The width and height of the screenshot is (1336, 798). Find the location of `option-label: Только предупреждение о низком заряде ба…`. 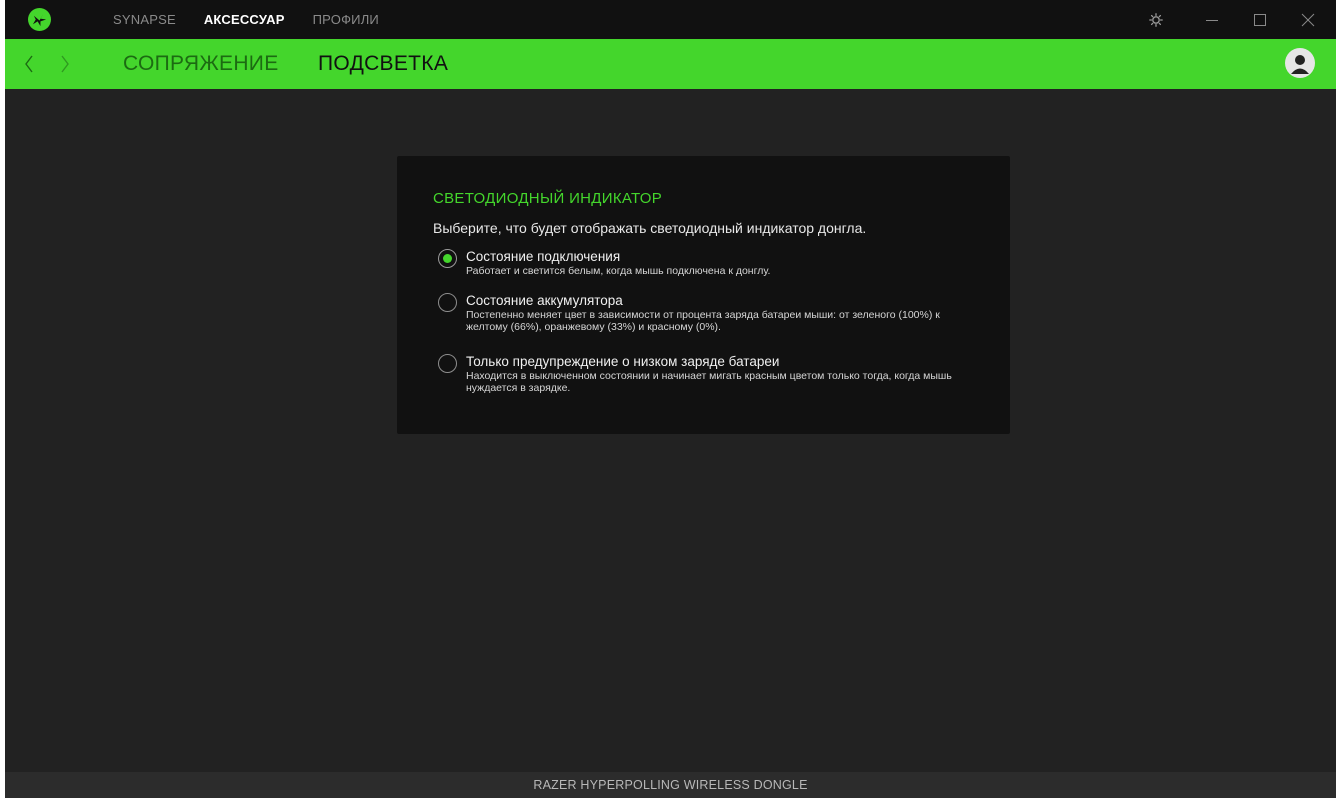

option-label: Только предупреждение о низком заряде ба… is located at coordinates (623, 361).